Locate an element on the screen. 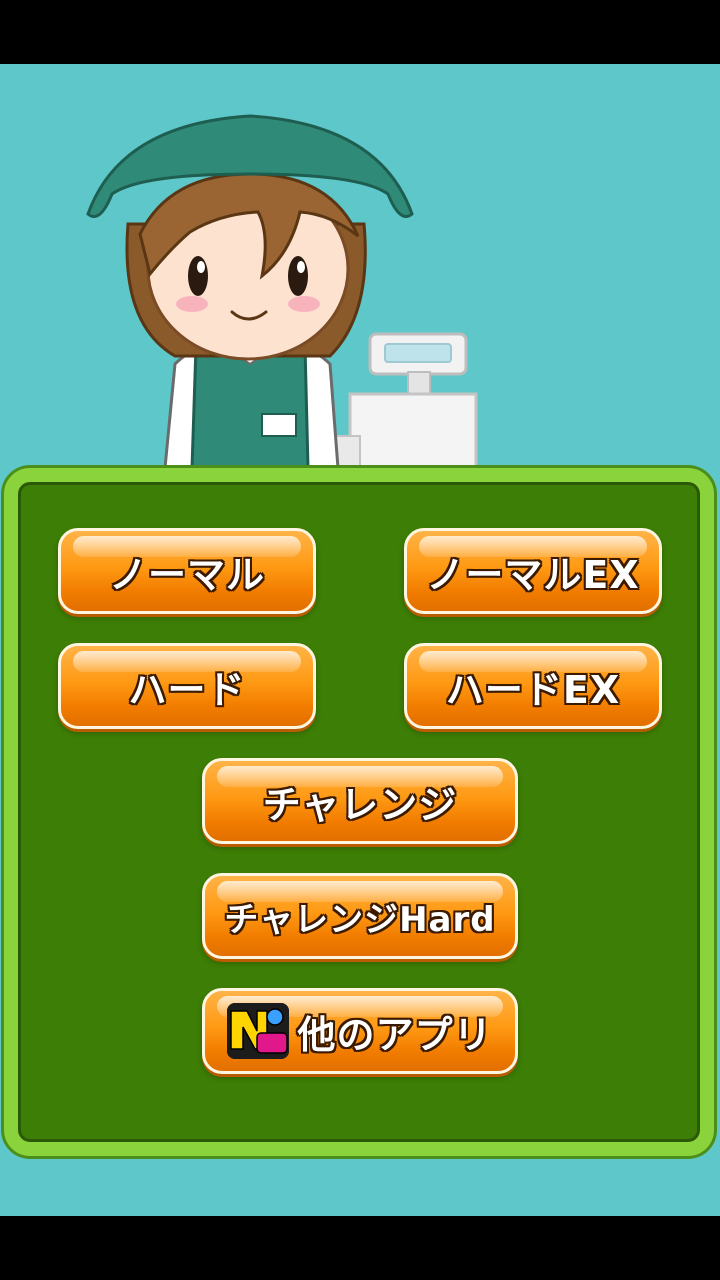 The height and width of the screenshot is (1280, 720). challenge-button-label: チャレンジ is located at coordinates (360, 804).